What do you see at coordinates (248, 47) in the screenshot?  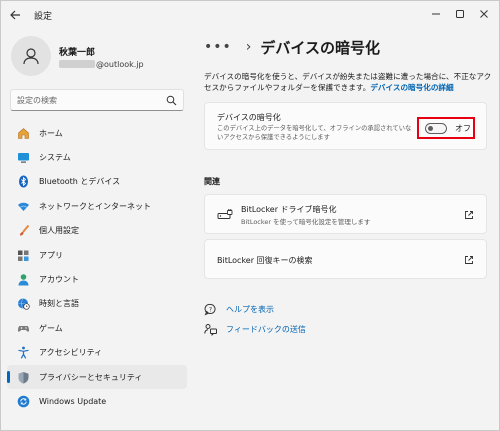 I see `chevron-right-icon: ›` at bounding box center [248, 47].